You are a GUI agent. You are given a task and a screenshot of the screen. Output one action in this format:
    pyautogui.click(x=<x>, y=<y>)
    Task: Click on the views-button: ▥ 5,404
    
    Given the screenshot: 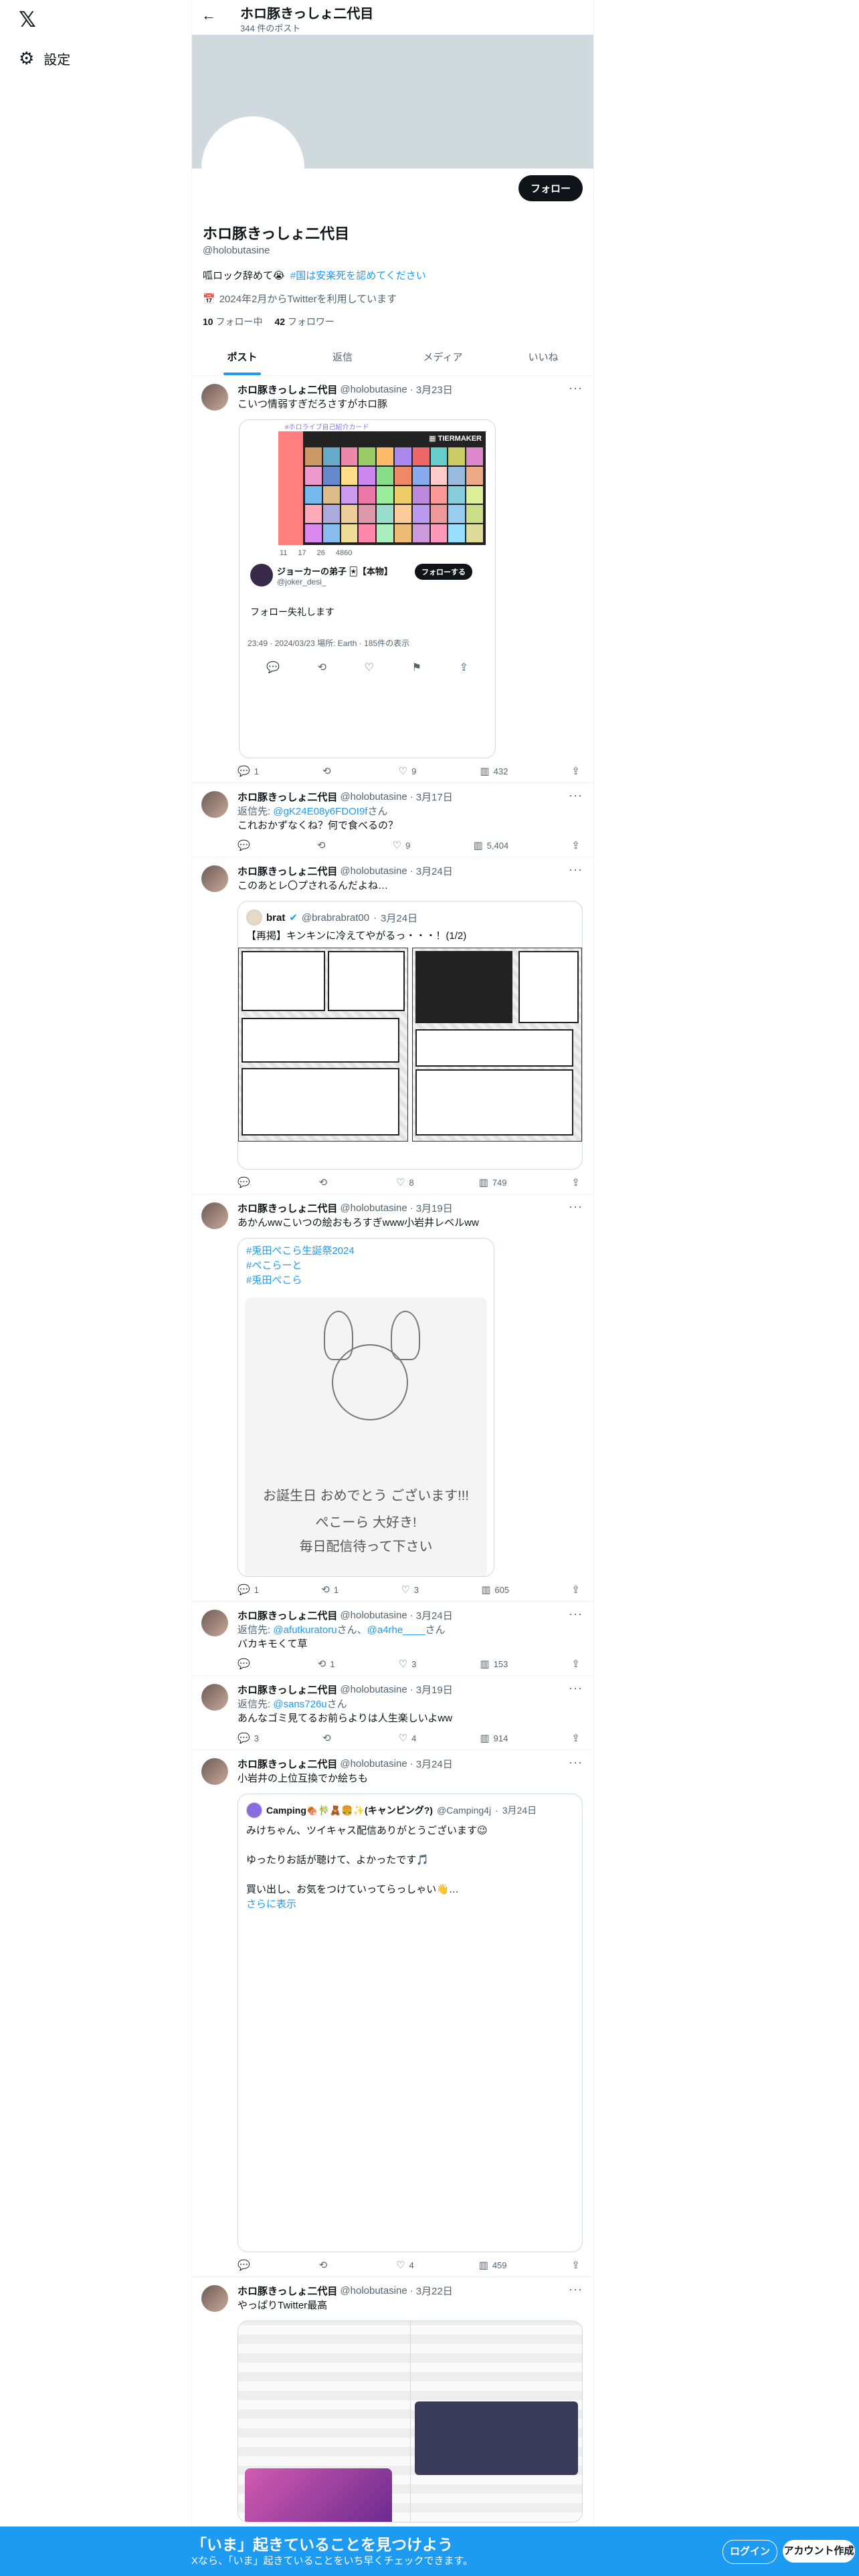 What is the action you would take?
    pyautogui.click(x=491, y=845)
    